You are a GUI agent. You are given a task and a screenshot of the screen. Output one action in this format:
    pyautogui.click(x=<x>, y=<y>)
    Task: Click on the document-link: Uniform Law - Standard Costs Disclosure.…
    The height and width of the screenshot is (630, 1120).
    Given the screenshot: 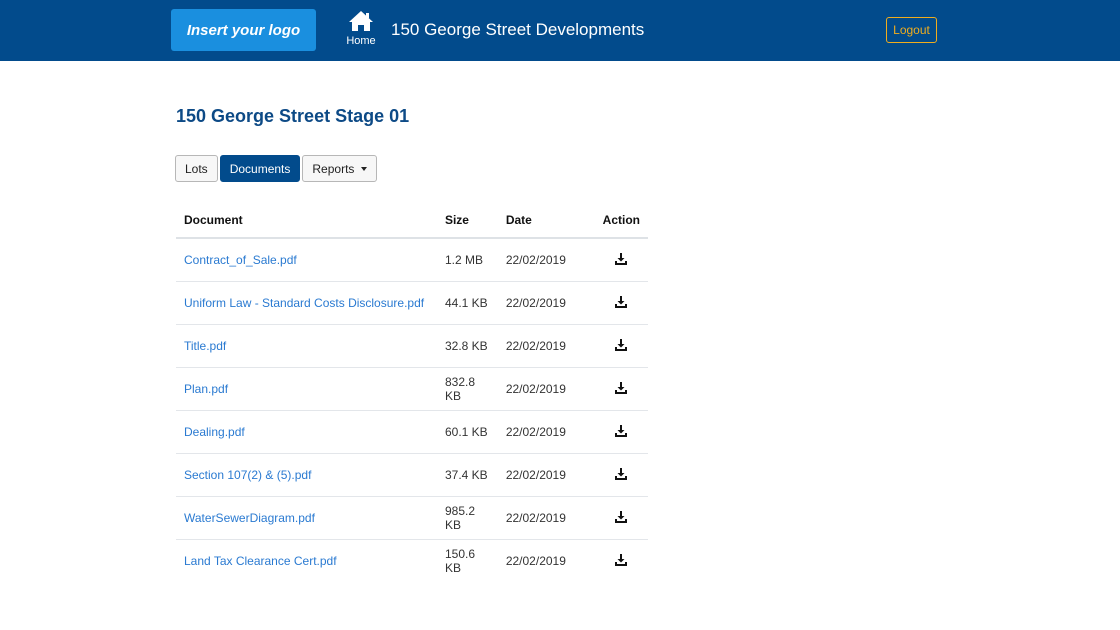 What is the action you would take?
    pyautogui.click(x=304, y=303)
    